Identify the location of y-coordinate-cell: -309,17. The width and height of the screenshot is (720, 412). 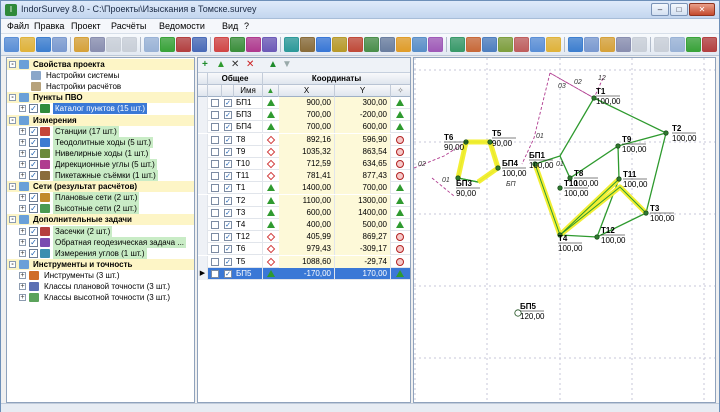
(363, 249).